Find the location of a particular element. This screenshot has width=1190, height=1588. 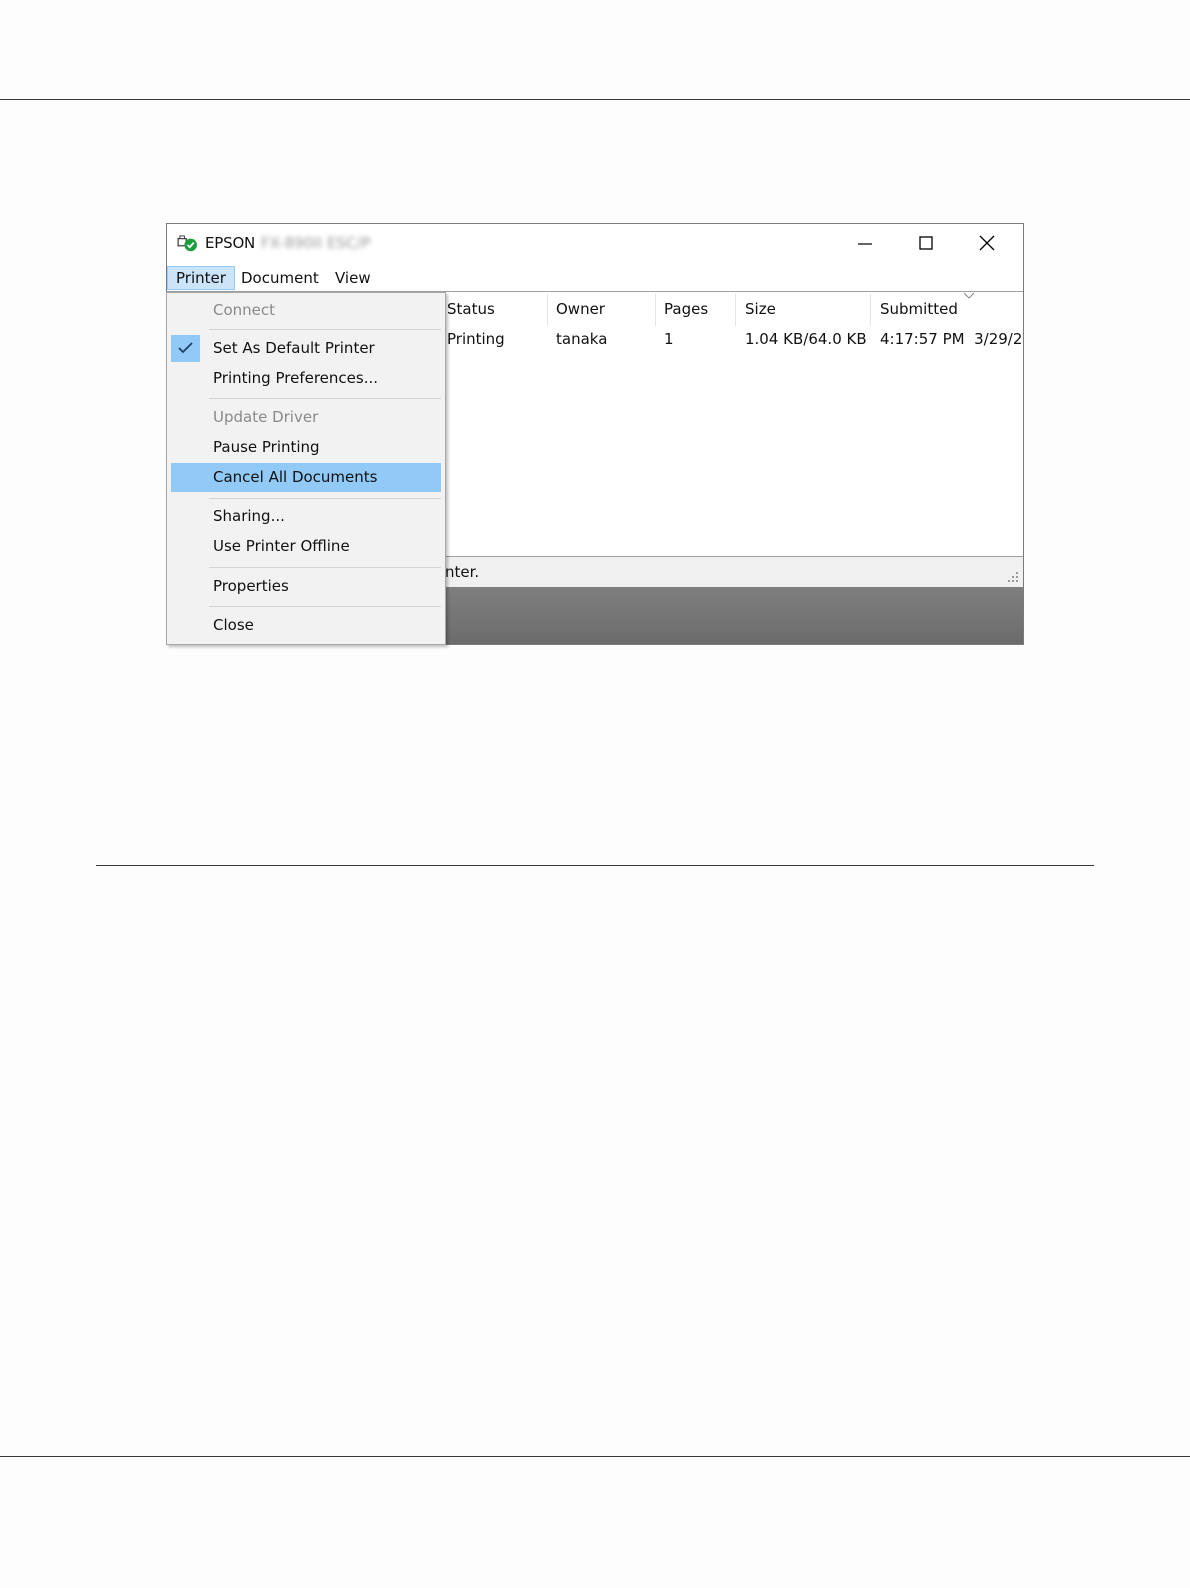

menu-item-use-printer-offline: Use Printer Offline is located at coordinates (306, 546).